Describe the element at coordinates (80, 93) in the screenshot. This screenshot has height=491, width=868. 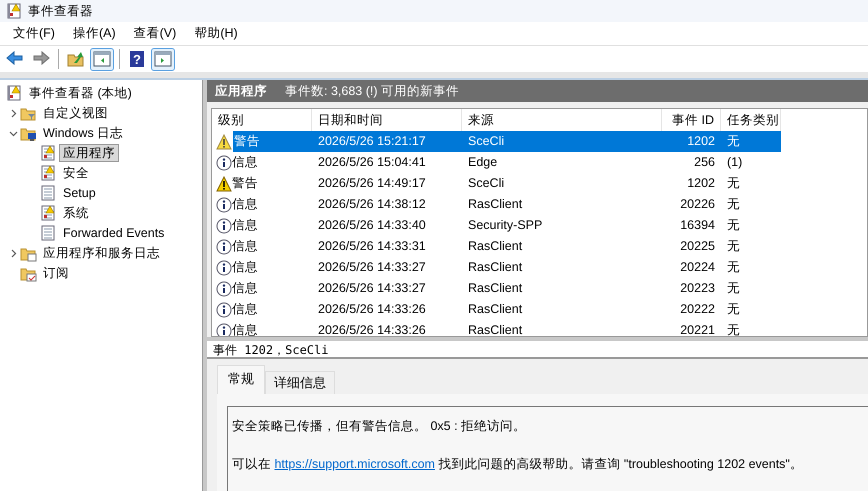
I see `tree-item: 事件查看器 (本地)` at that location.